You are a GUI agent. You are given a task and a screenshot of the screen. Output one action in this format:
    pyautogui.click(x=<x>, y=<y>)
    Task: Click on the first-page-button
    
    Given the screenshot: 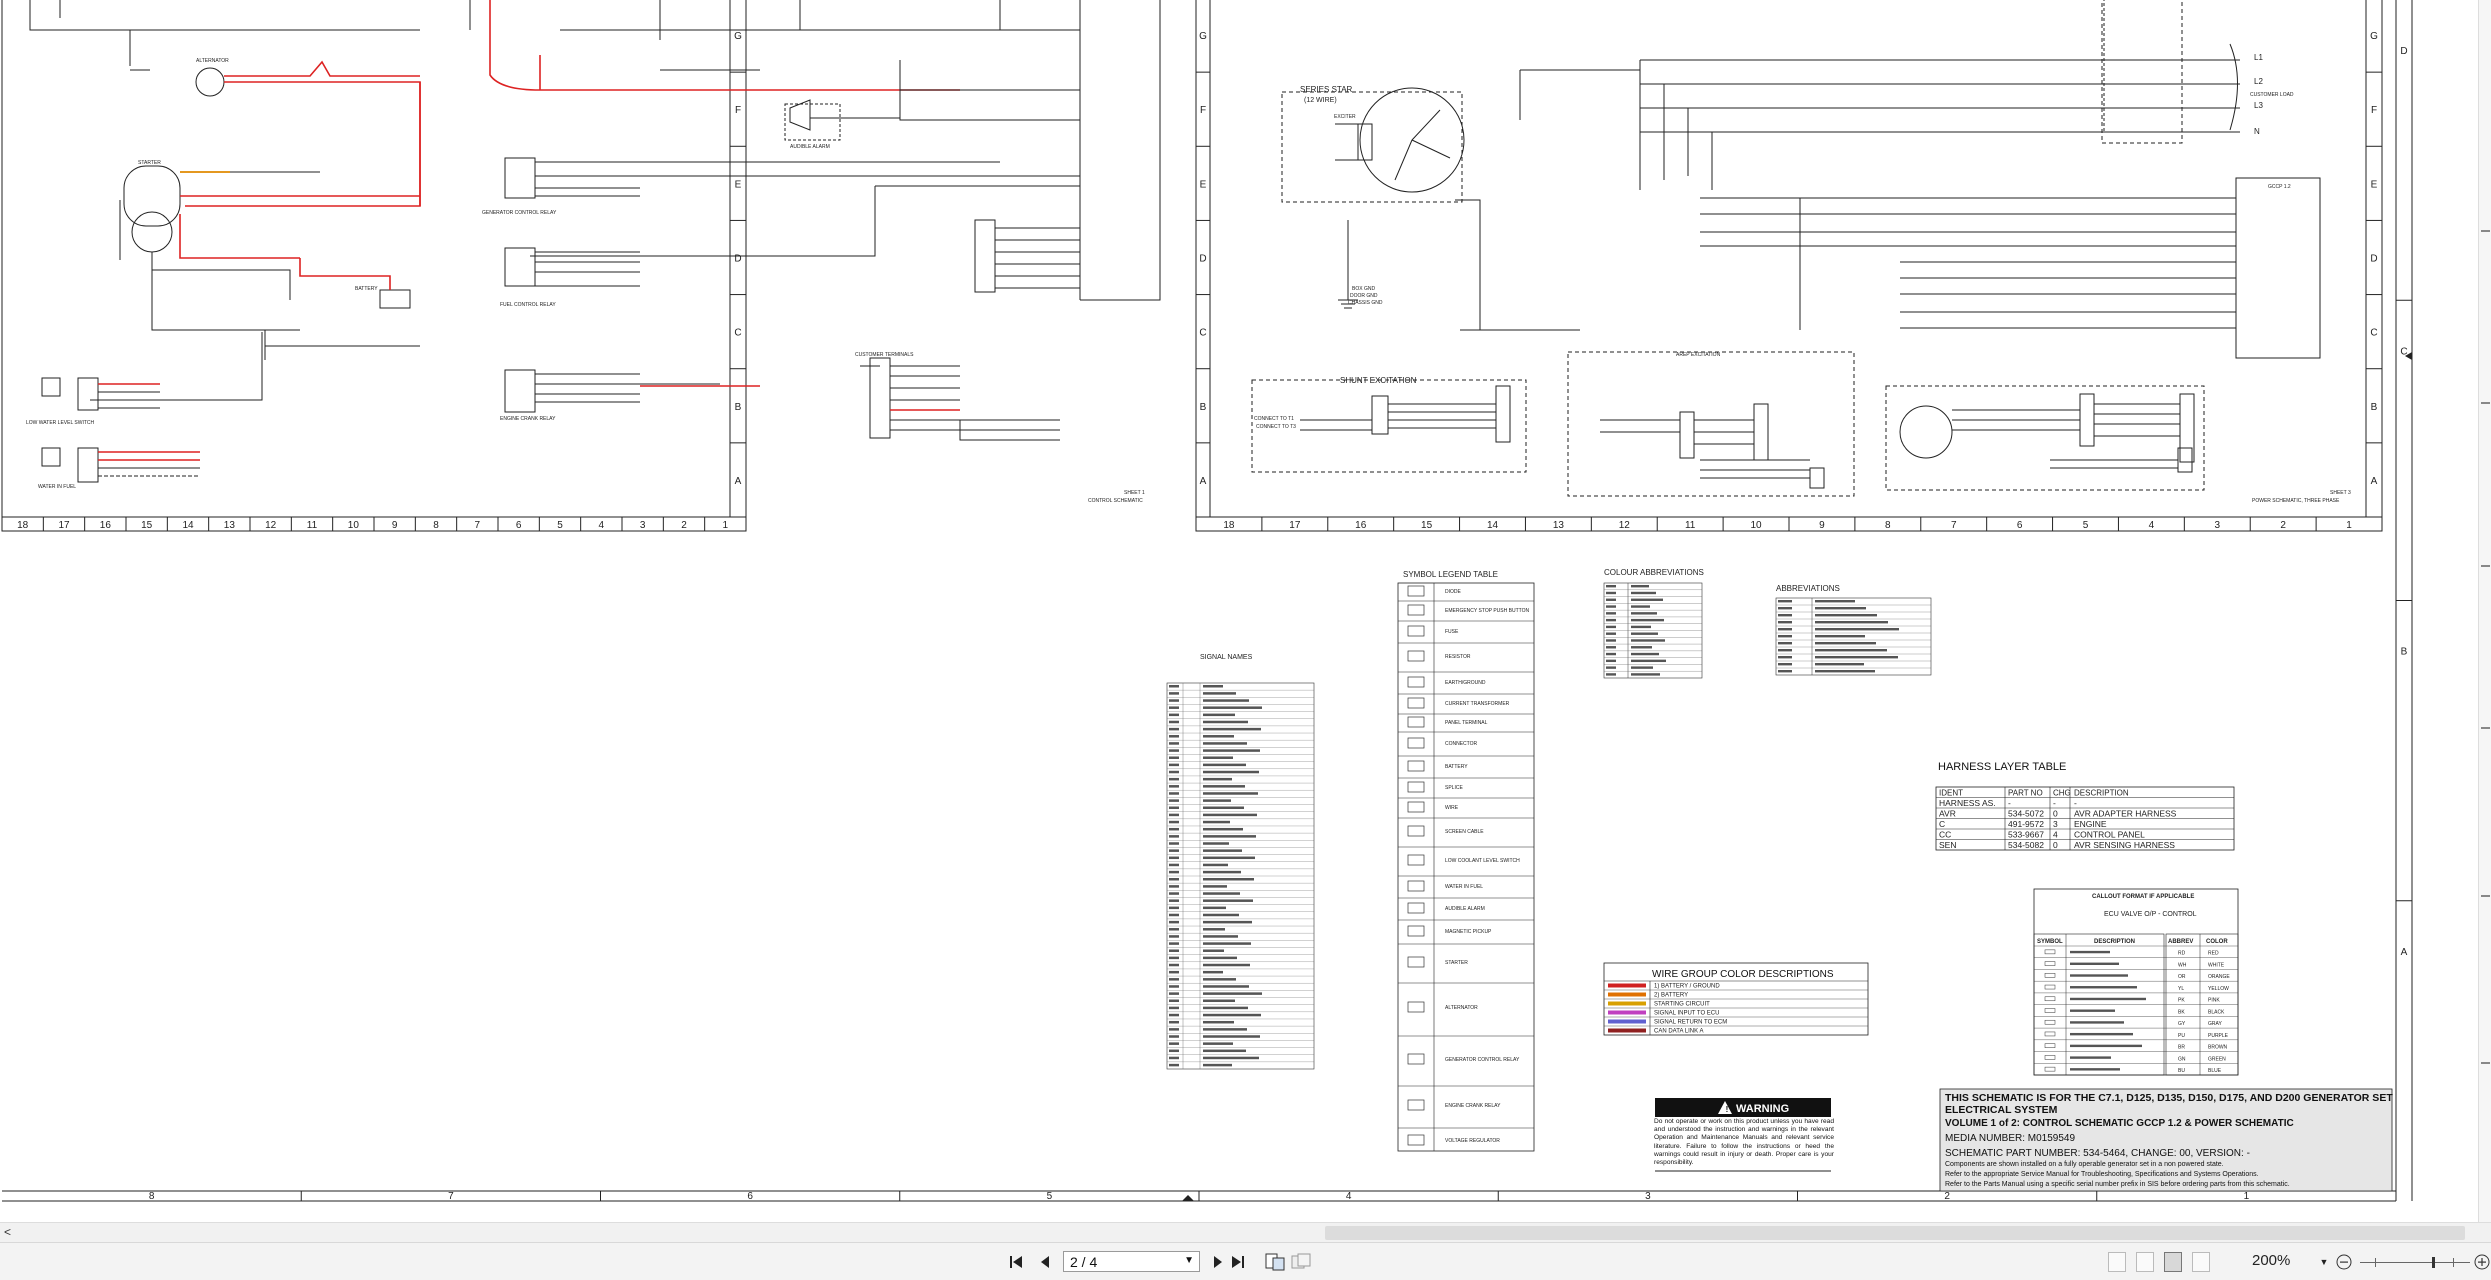 What is the action you would take?
    pyautogui.click(x=1016, y=1262)
    